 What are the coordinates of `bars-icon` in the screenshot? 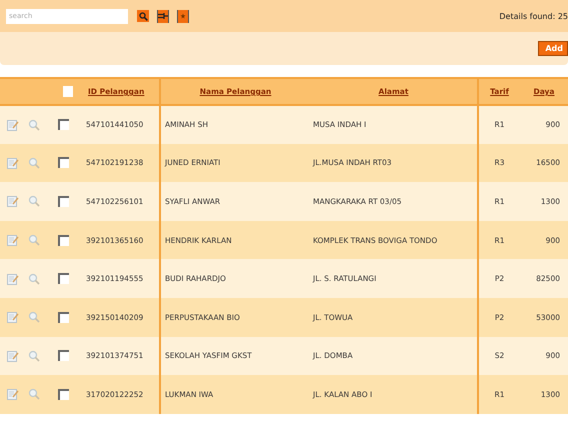 It's located at (163, 16).